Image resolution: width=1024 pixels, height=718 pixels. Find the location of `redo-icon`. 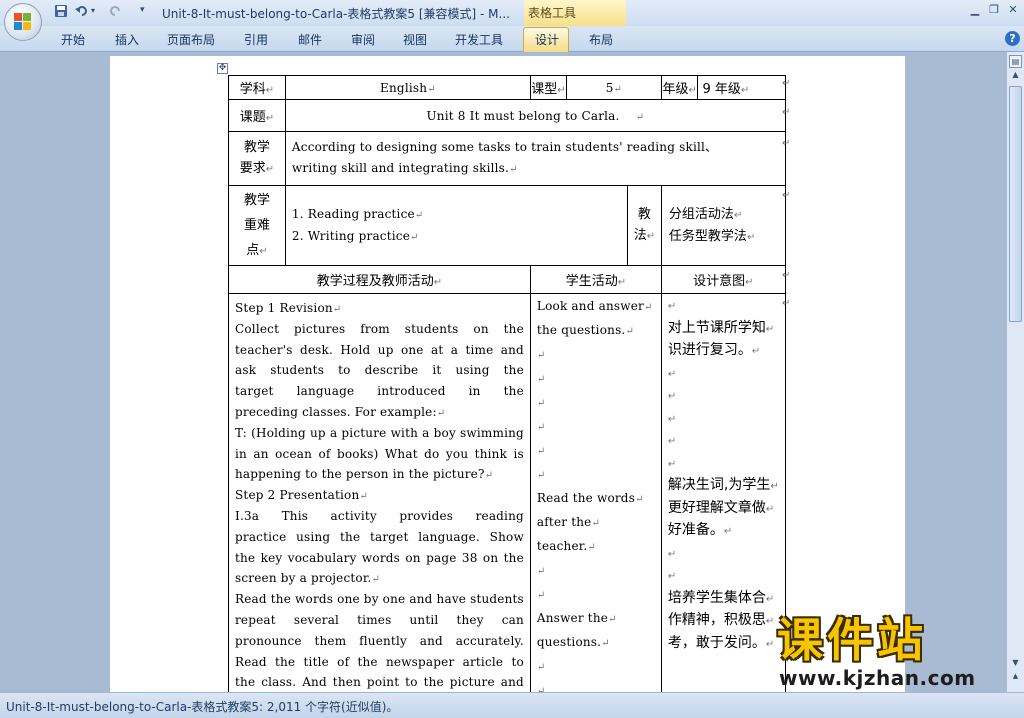

redo-icon is located at coordinates (115, 12).